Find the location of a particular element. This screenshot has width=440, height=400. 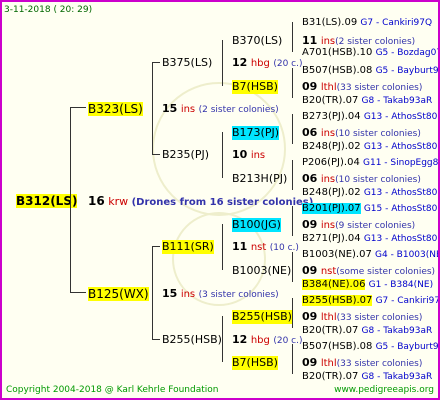

gen4-queen-row: B20(TR).07 G8 - Takab93aR is located at coordinates (367, 331).